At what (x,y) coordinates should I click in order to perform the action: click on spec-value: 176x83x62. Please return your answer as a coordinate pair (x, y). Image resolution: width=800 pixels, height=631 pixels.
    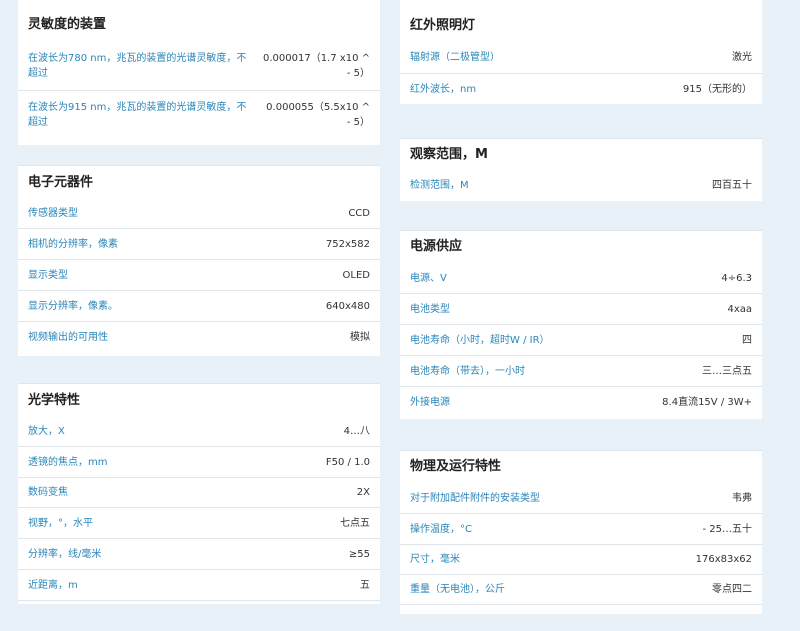
    Looking at the image, I should click on (723, 559).